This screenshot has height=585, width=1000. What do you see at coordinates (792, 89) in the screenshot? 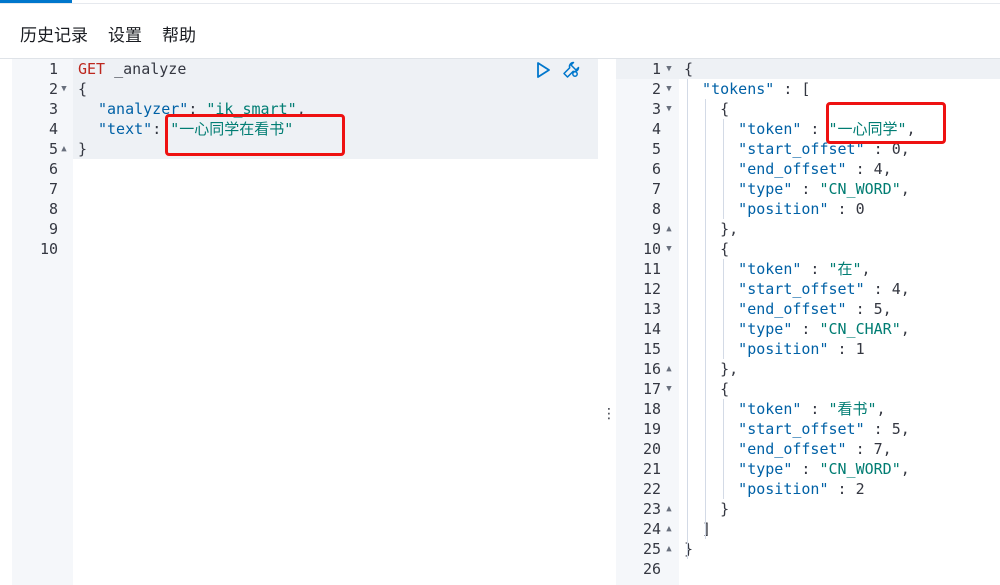
I see `array-open: : [` at bounding box center [792, 89].